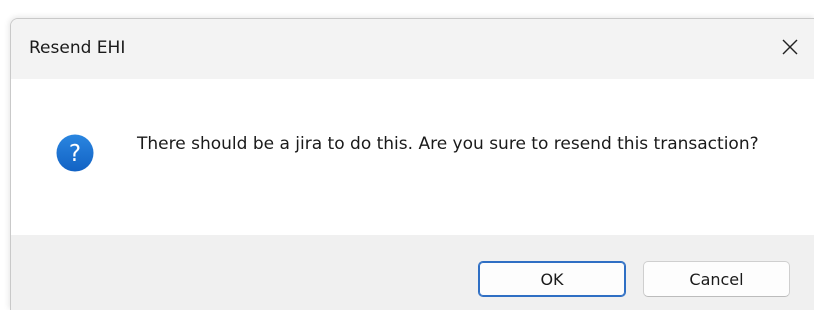 The height and width of the screenshot is (310, 814). Describe the element at coordinates (552, 279) in the screenshot. I see `ok-button: OK` at that location.